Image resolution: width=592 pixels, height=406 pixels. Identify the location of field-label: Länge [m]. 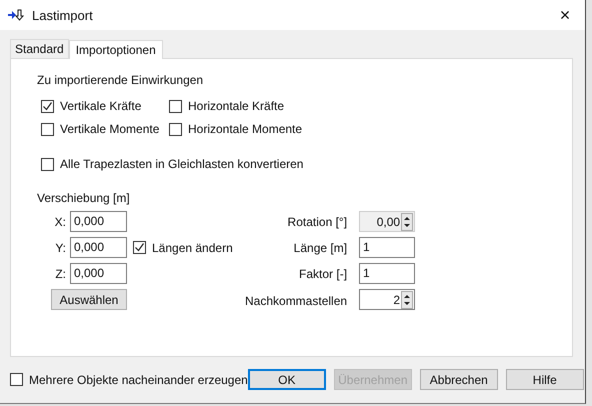
(320, 247).